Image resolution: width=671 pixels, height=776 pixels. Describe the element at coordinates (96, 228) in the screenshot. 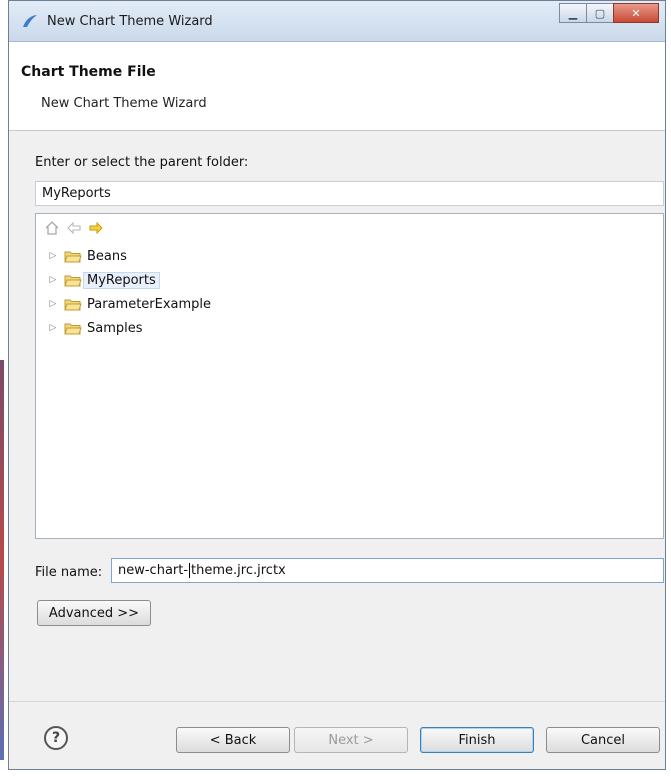

I see `forward-arrow-icon` at that location.